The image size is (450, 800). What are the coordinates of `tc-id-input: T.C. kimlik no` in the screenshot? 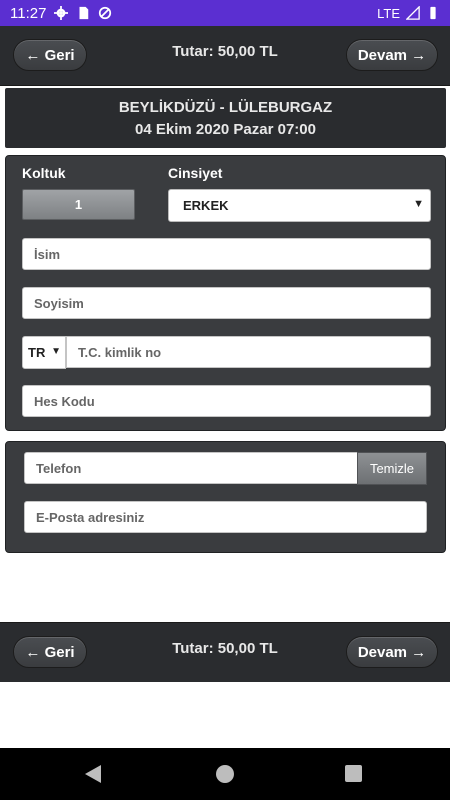 It's located at (248, 352).